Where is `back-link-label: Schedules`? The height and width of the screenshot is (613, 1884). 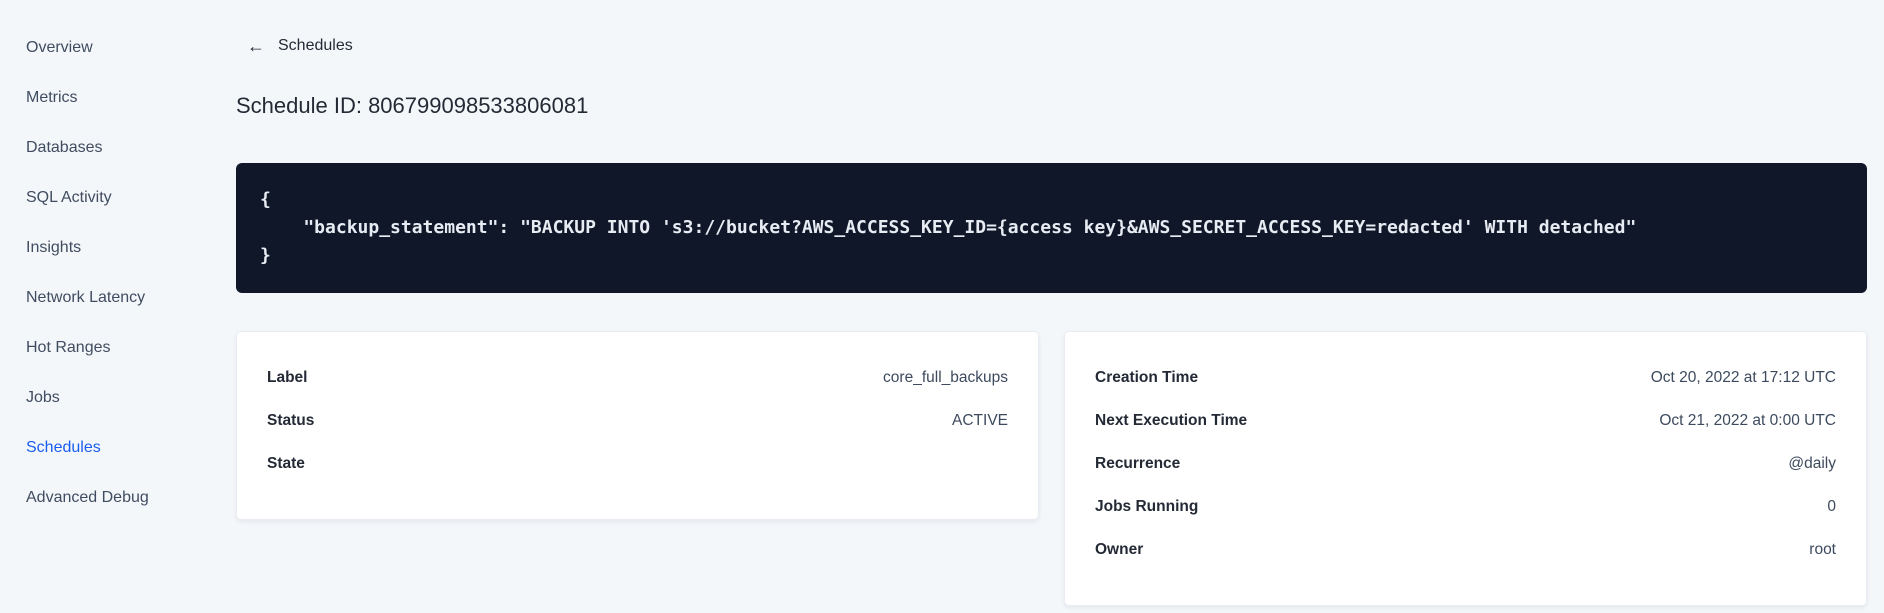
back-link-label: Schedules is located at coordinates (315, 45).